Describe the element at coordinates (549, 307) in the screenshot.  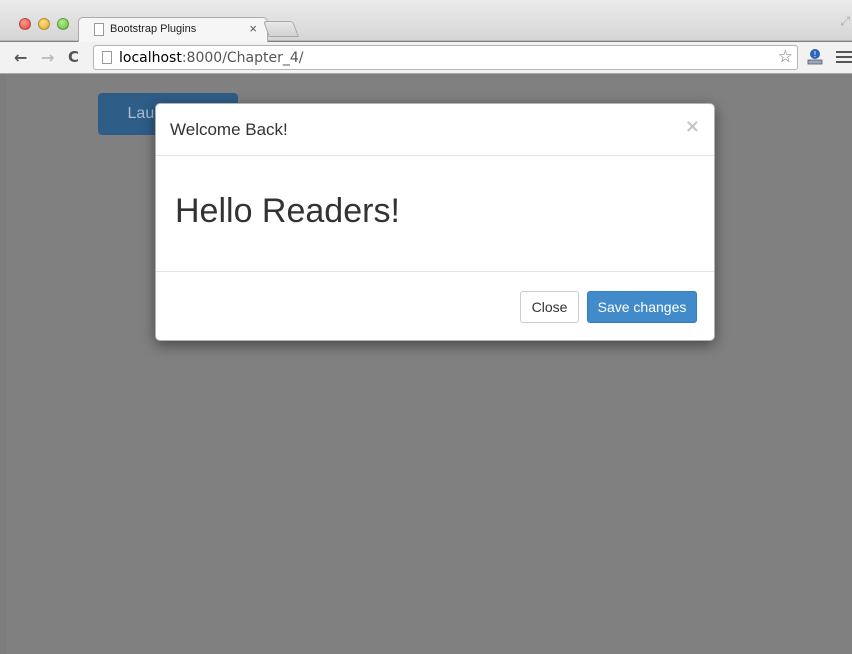
I see `close-button: Close` at that location.